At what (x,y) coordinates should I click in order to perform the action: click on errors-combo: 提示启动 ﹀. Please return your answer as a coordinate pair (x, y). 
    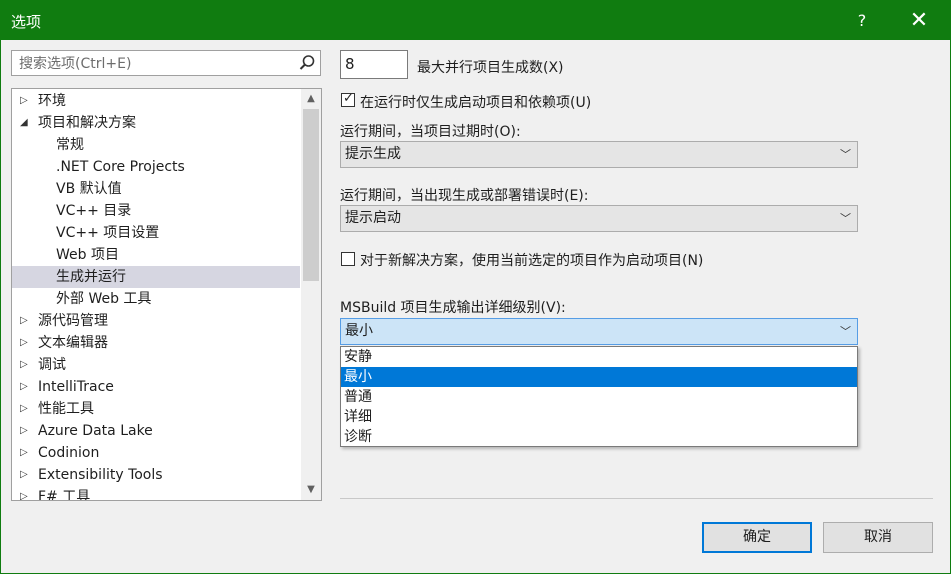
    Looking at the image, I should click on (599, 218).